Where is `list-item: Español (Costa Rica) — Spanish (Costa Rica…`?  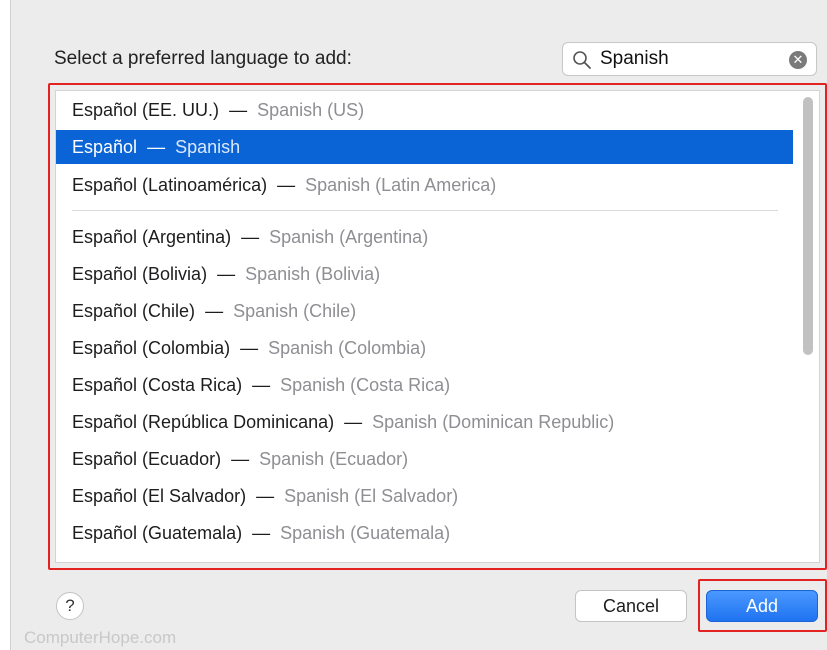
list-item: Español (Costa Rica) — Spanish (Costa Rica… is located at coordinates (424, 385).